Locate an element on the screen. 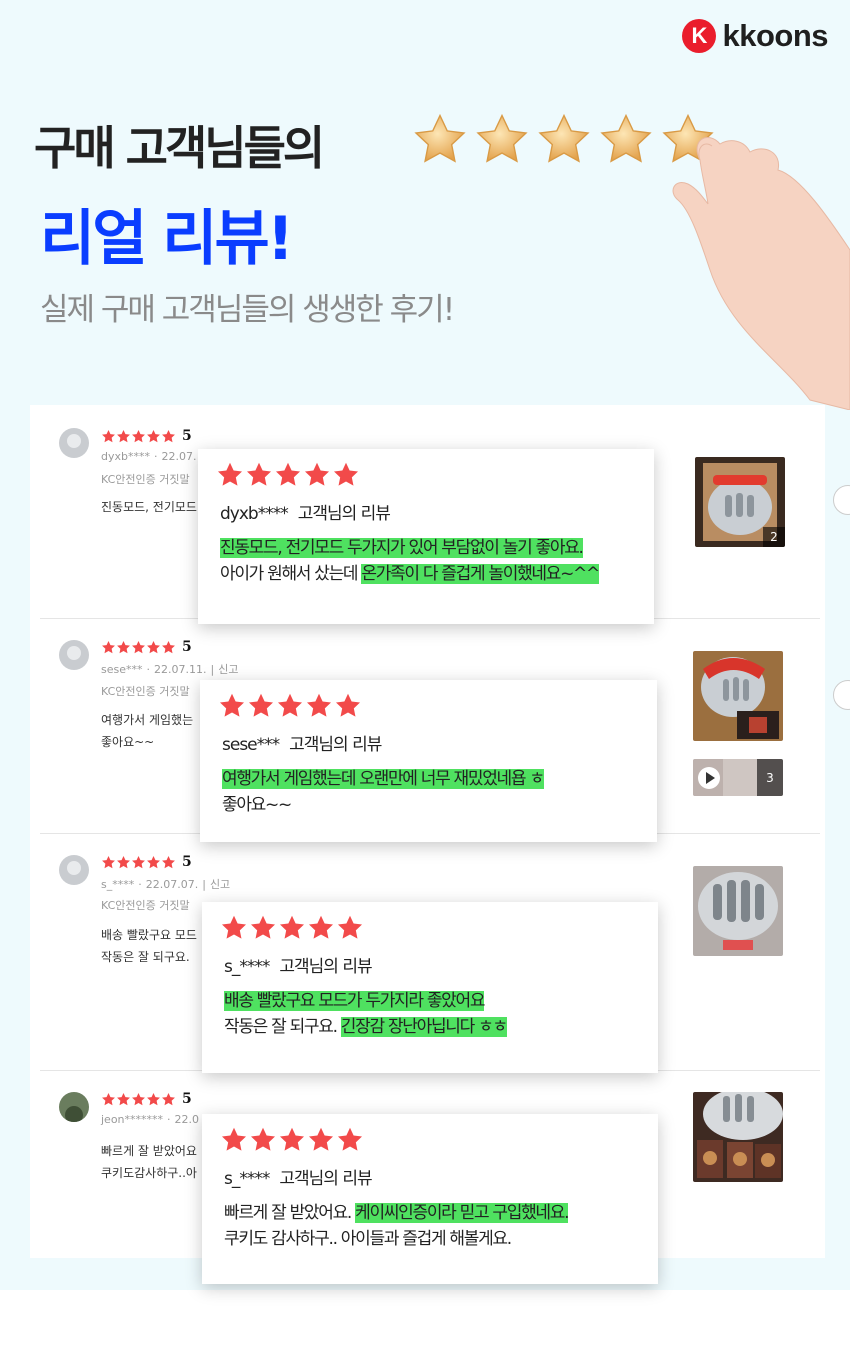 The height and width of the screenshot is (1350, 850). hero-title-line1: 구매 고객님들의 is located at coordinates (179, 148).